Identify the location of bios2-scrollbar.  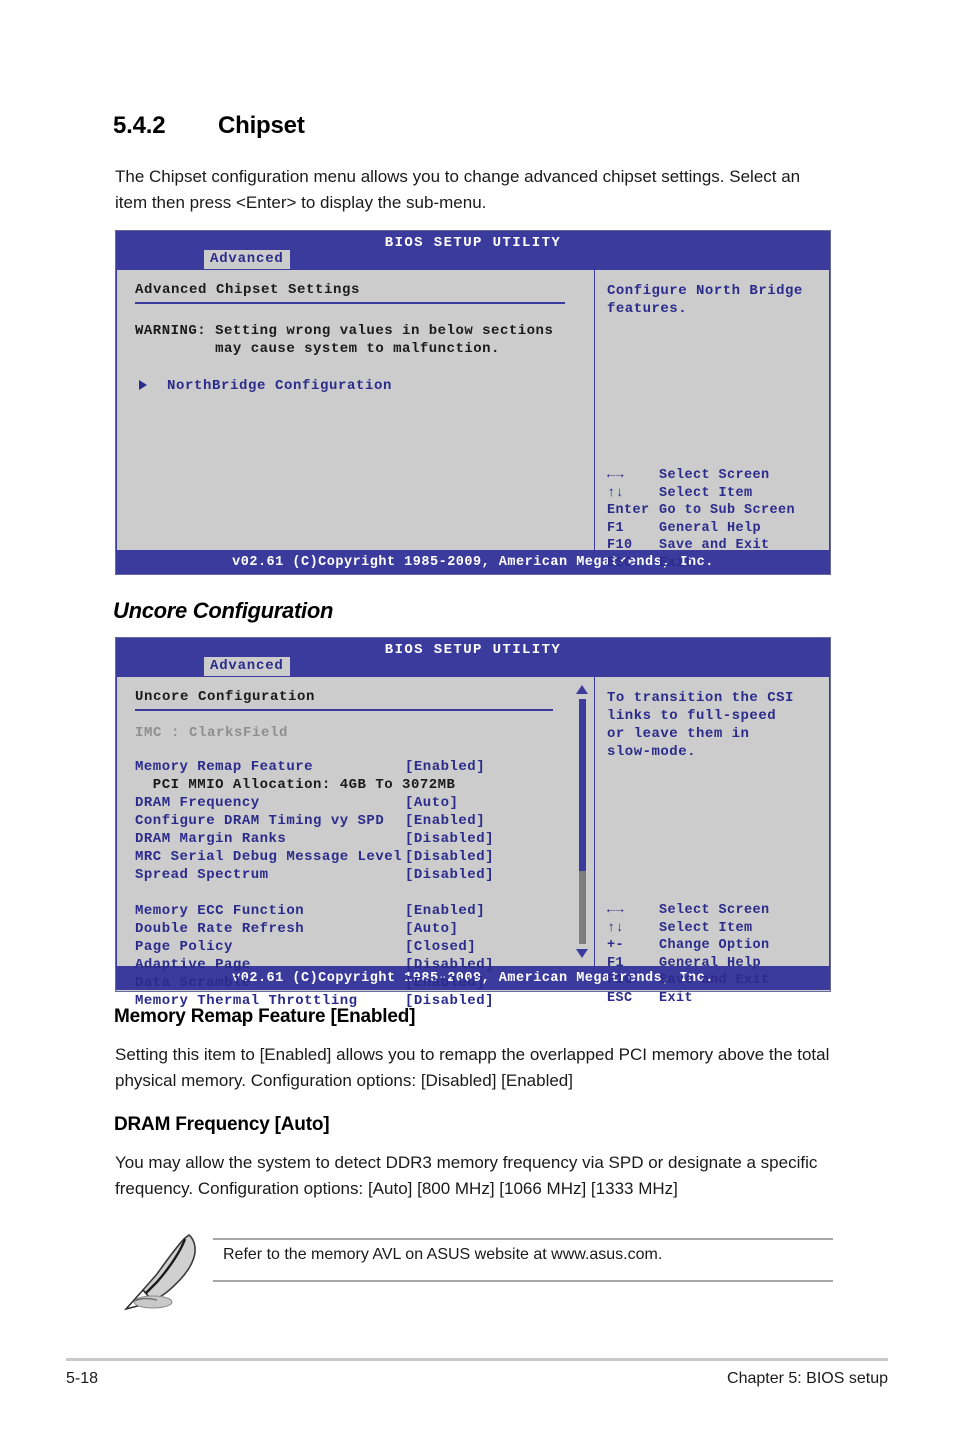
(582, 821).